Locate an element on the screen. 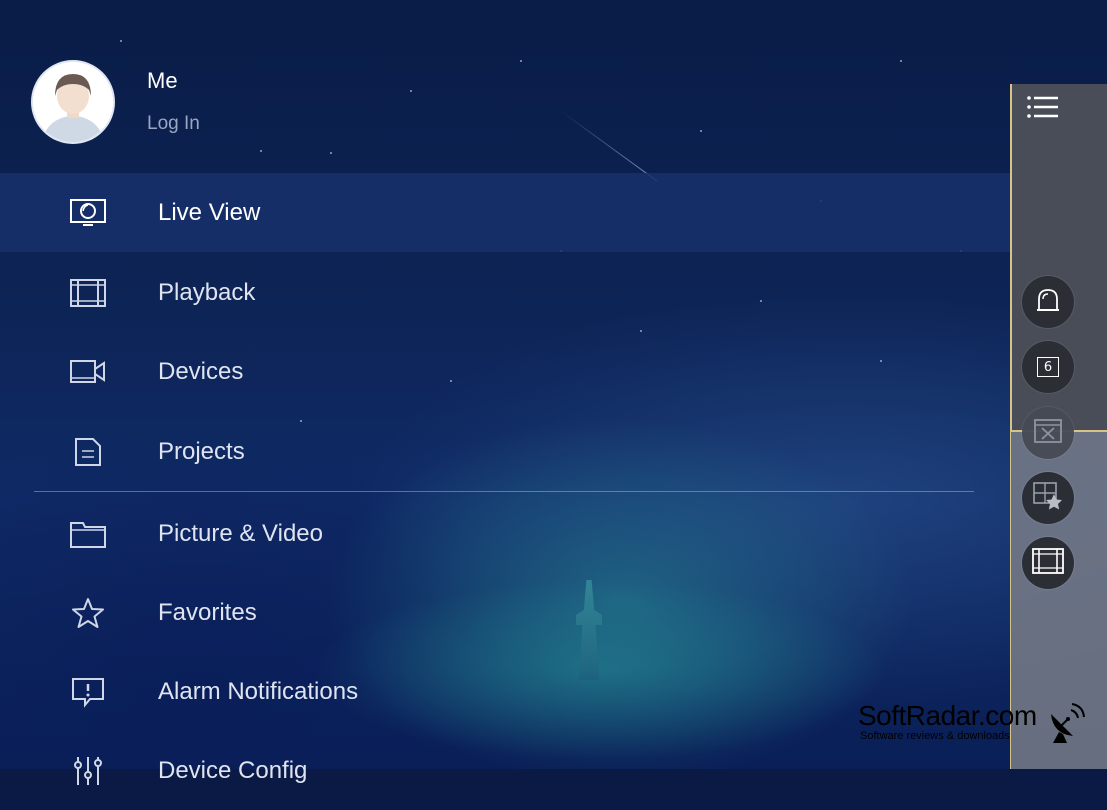 This screenshot has width=1107, height=810. playback-film-icon is located at coordinates (1048, 563).